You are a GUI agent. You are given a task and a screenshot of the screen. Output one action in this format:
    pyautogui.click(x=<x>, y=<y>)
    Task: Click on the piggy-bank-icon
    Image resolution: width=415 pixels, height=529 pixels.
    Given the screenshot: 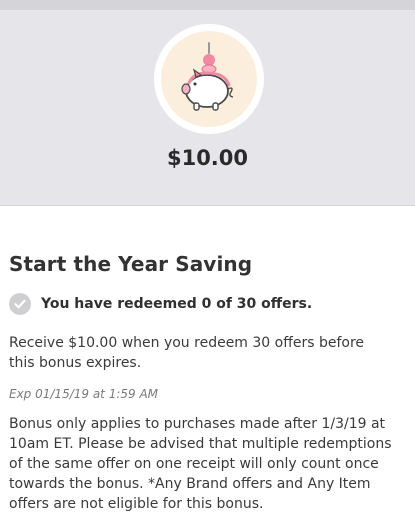 What is the action you would take?
    pyautogui.click(x=207, y=76)
    